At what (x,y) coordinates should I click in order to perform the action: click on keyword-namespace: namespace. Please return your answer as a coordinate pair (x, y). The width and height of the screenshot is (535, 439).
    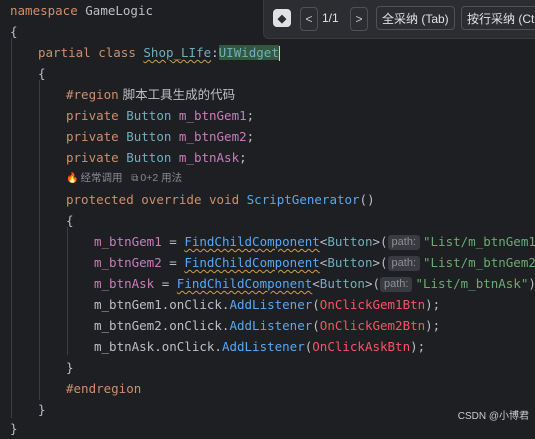
    Looking at the image, I should click on (44, 10).